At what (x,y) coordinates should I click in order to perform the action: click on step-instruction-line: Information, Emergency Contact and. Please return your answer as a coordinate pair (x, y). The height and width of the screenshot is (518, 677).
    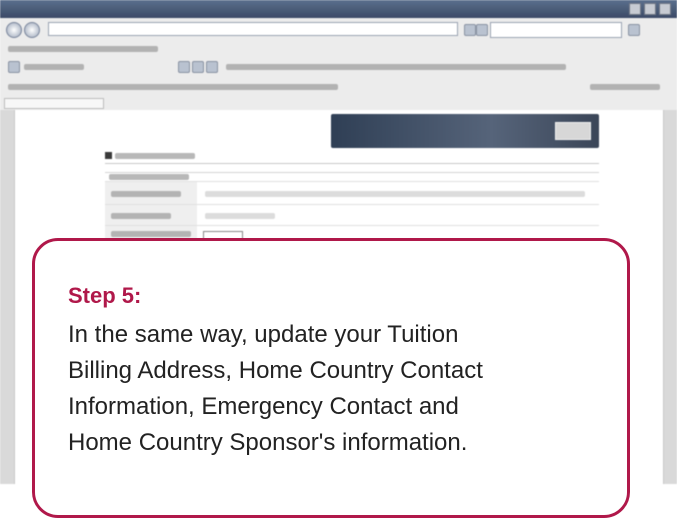
    Looking at the image, I should click on (263, 406).